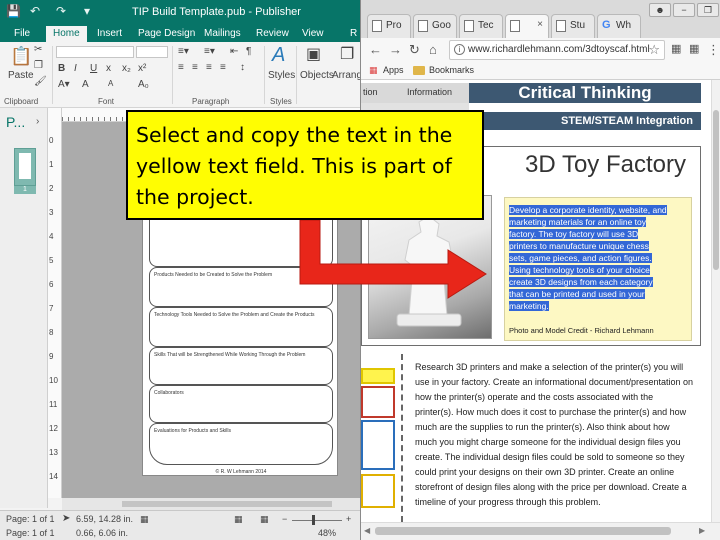 The width and height of the screenshot is (720, 540). Describe the element at coordinates (348, 519) in the screenshot. I see `zoom-in-icon: +` at that location.